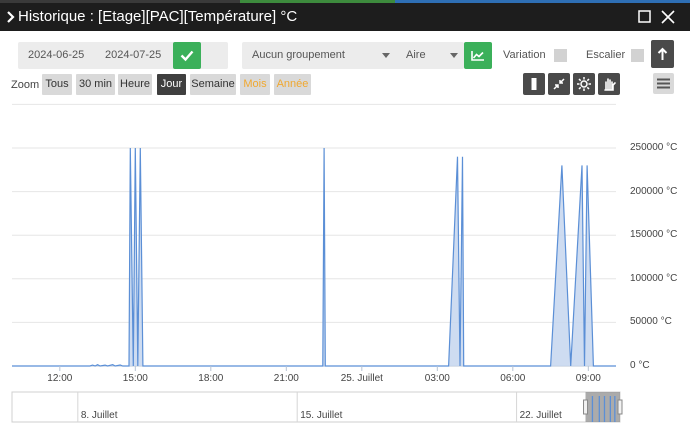  What do you see at coordinates (135, 84) in the screenshot?
I see `zoom-hour-button: Heure` at bounding box center [135, 84].